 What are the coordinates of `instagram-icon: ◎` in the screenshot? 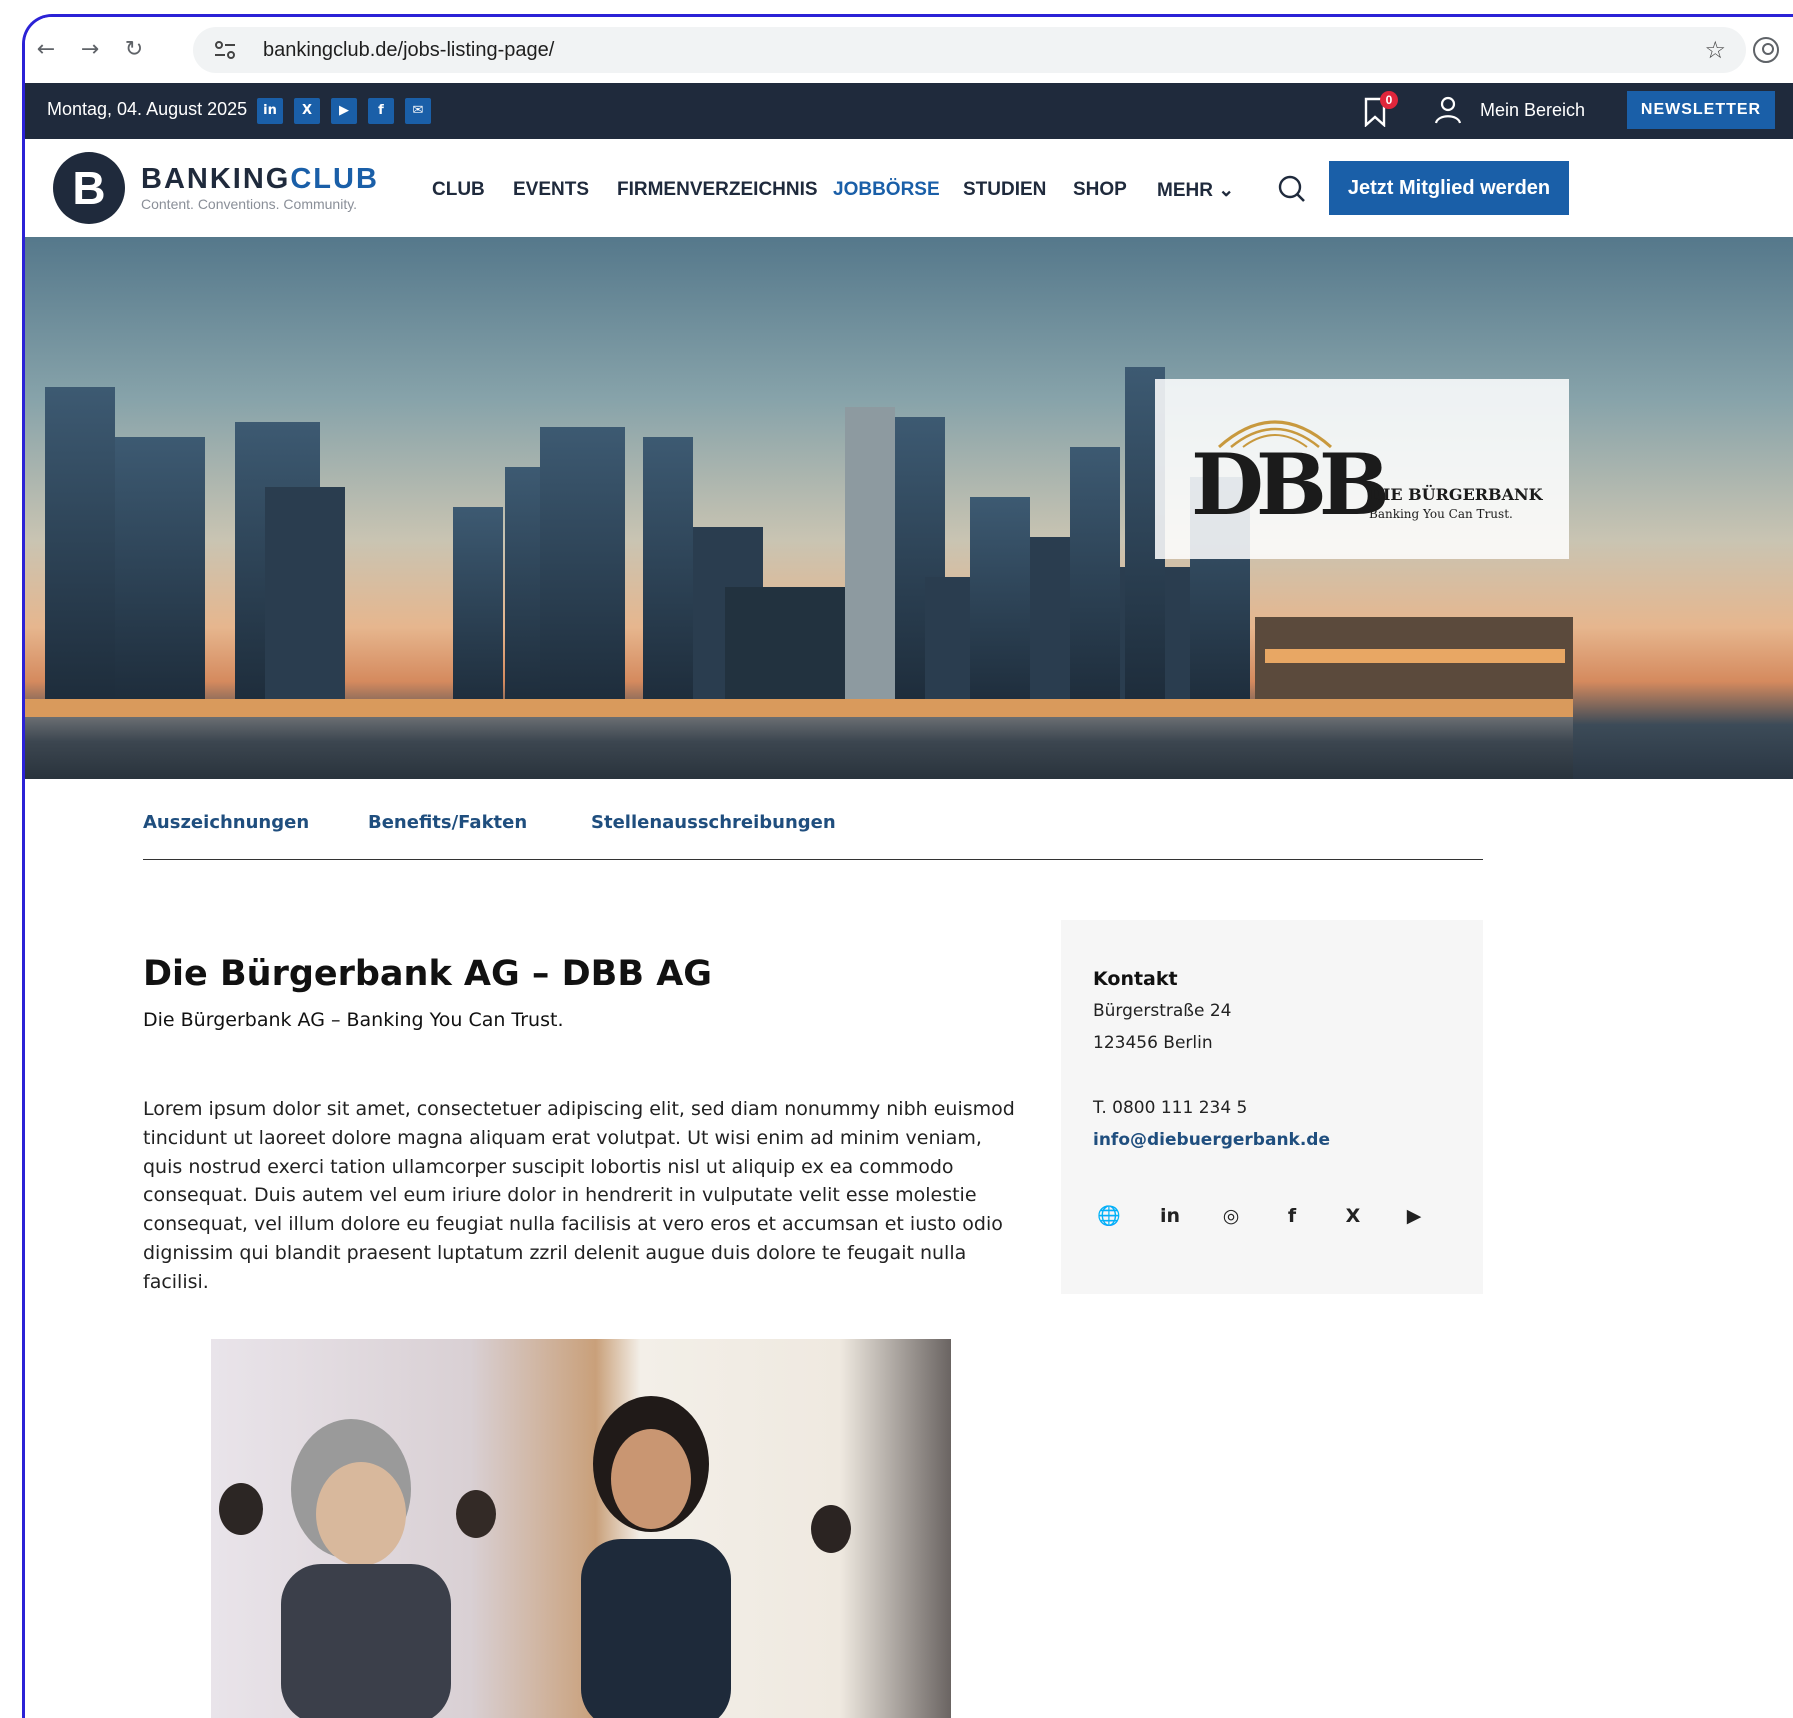 It's located at (1231, 1216).